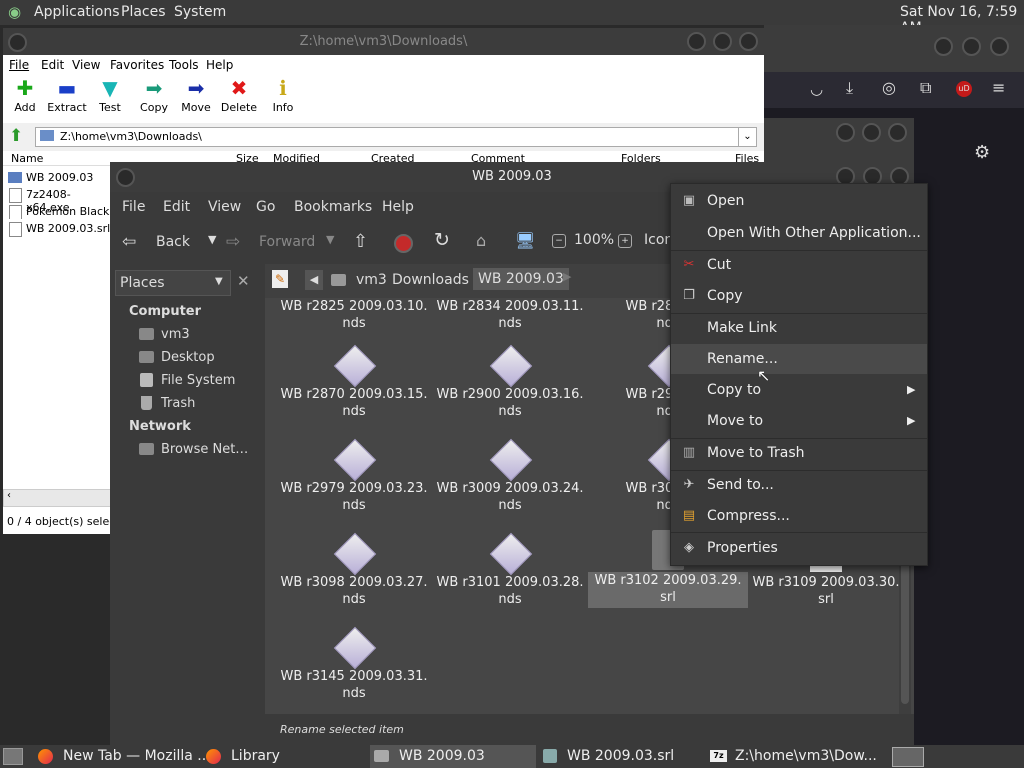 The width and height of the screenshot is (1024, 768). I want to click on bg-close-button, so click(897, 132).